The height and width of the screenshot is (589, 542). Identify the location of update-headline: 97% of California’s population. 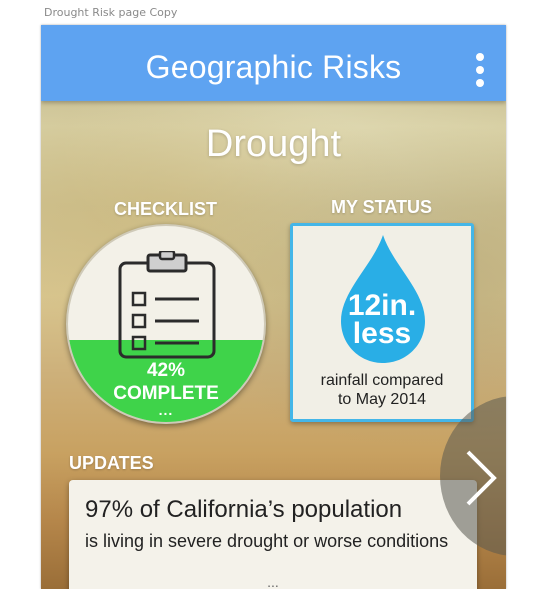
(244, 509).